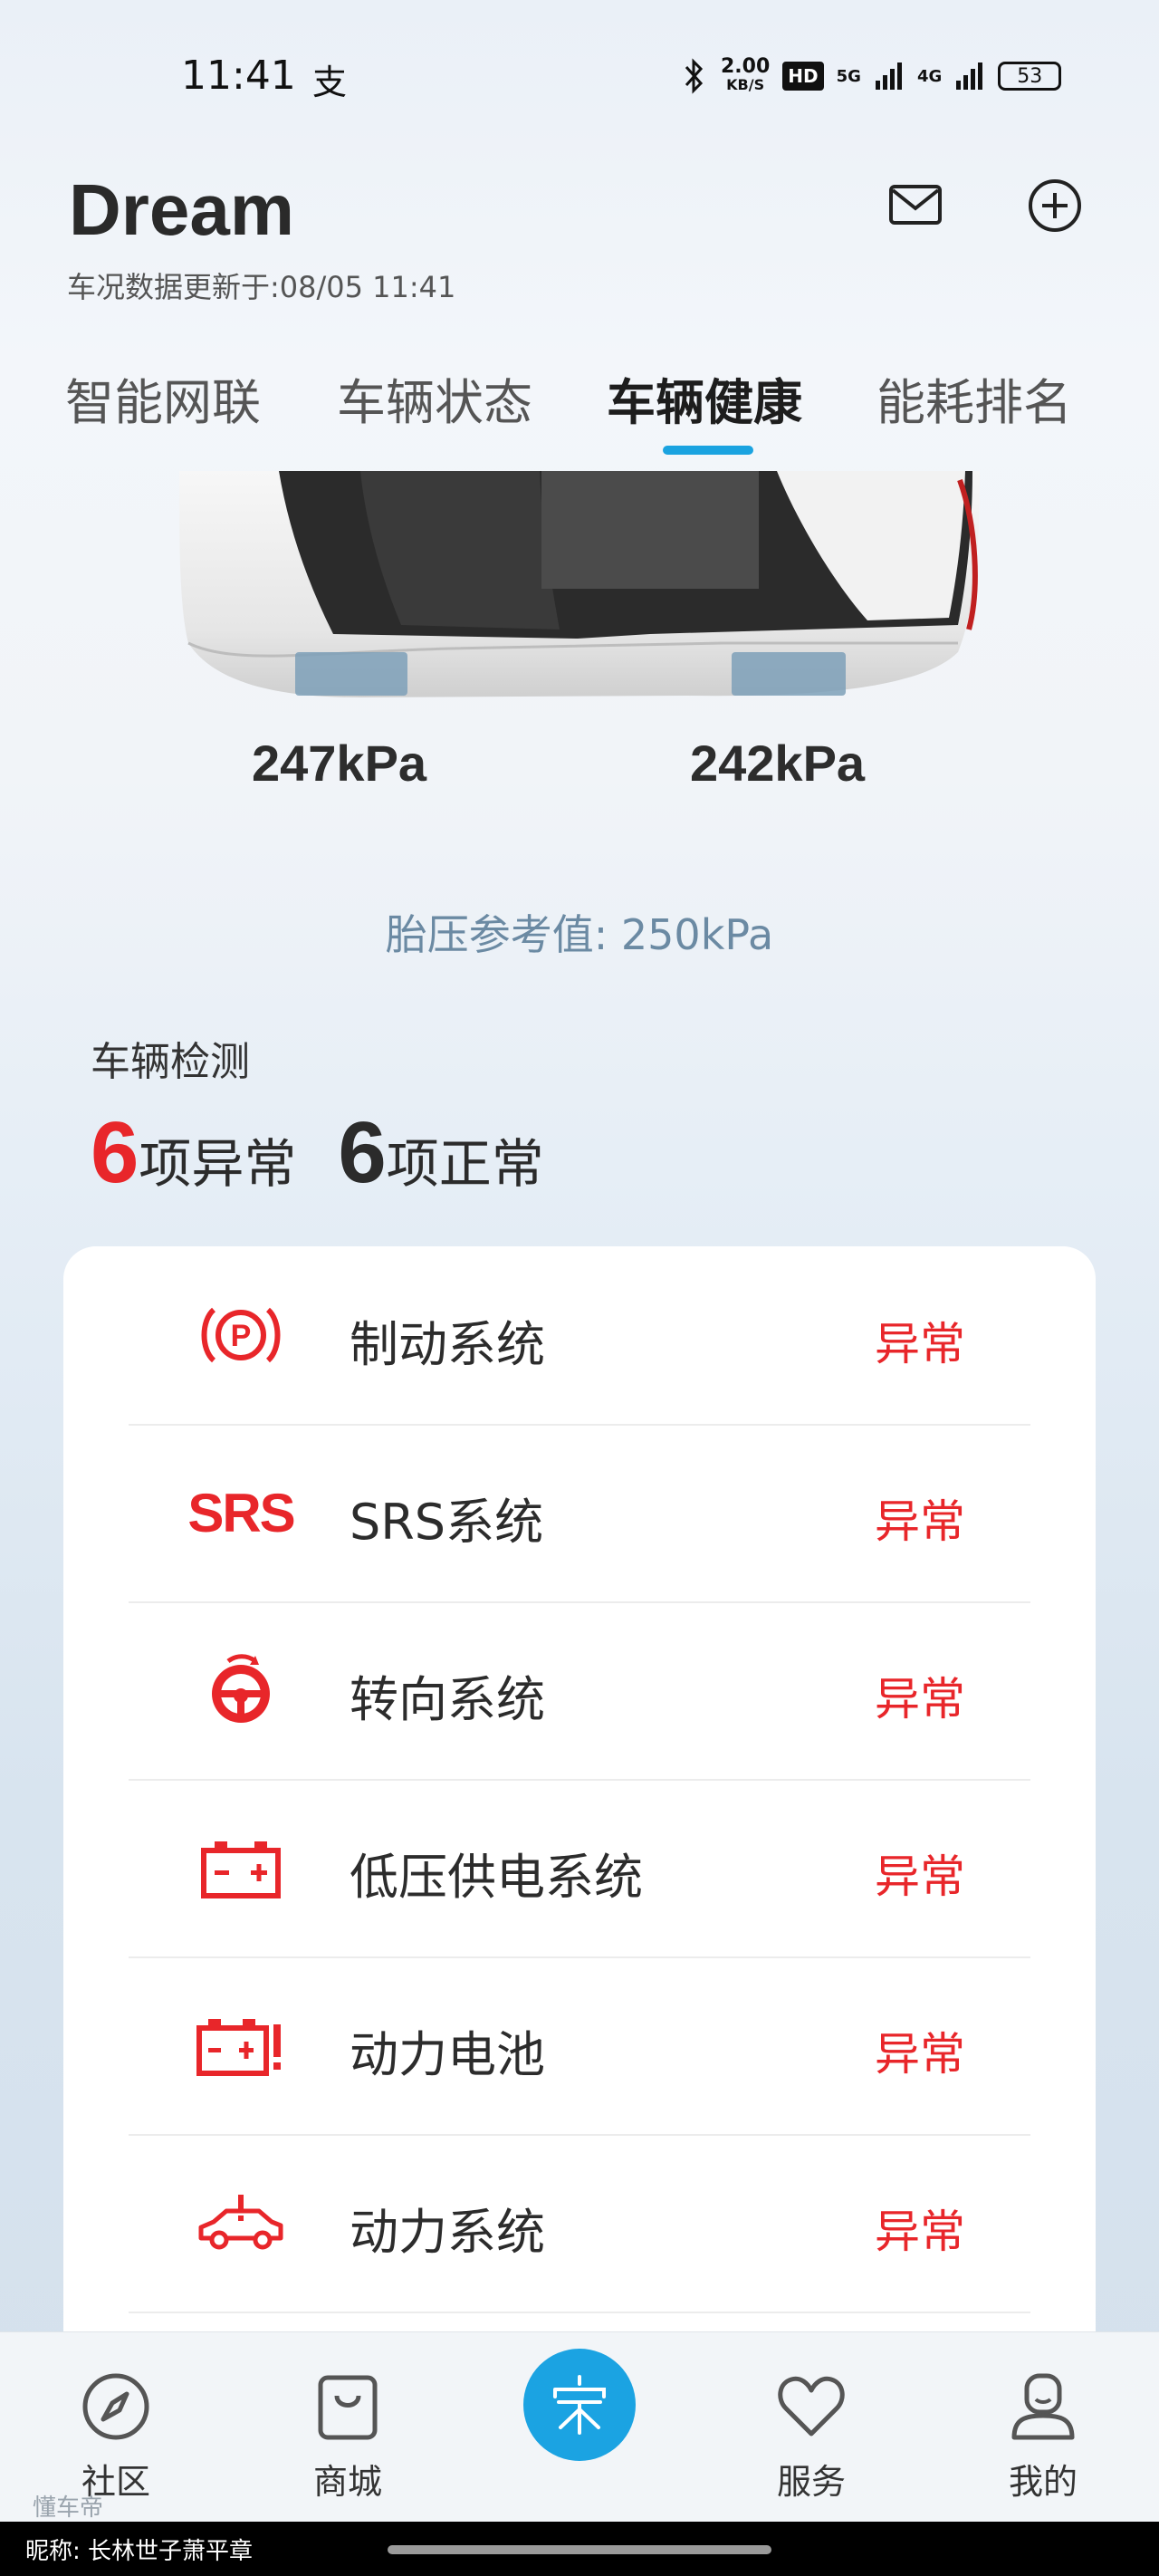 The image size is (1159, 2576). I want to click on srs-icon-text: SRS, so click(241, 1512).